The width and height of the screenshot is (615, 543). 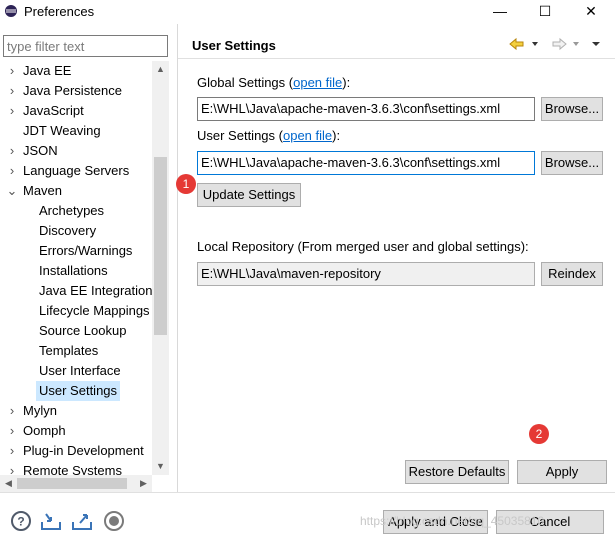 I want to click on tree-vertical-scrollbar: ▲ ▼, so click(x=160, y=268).